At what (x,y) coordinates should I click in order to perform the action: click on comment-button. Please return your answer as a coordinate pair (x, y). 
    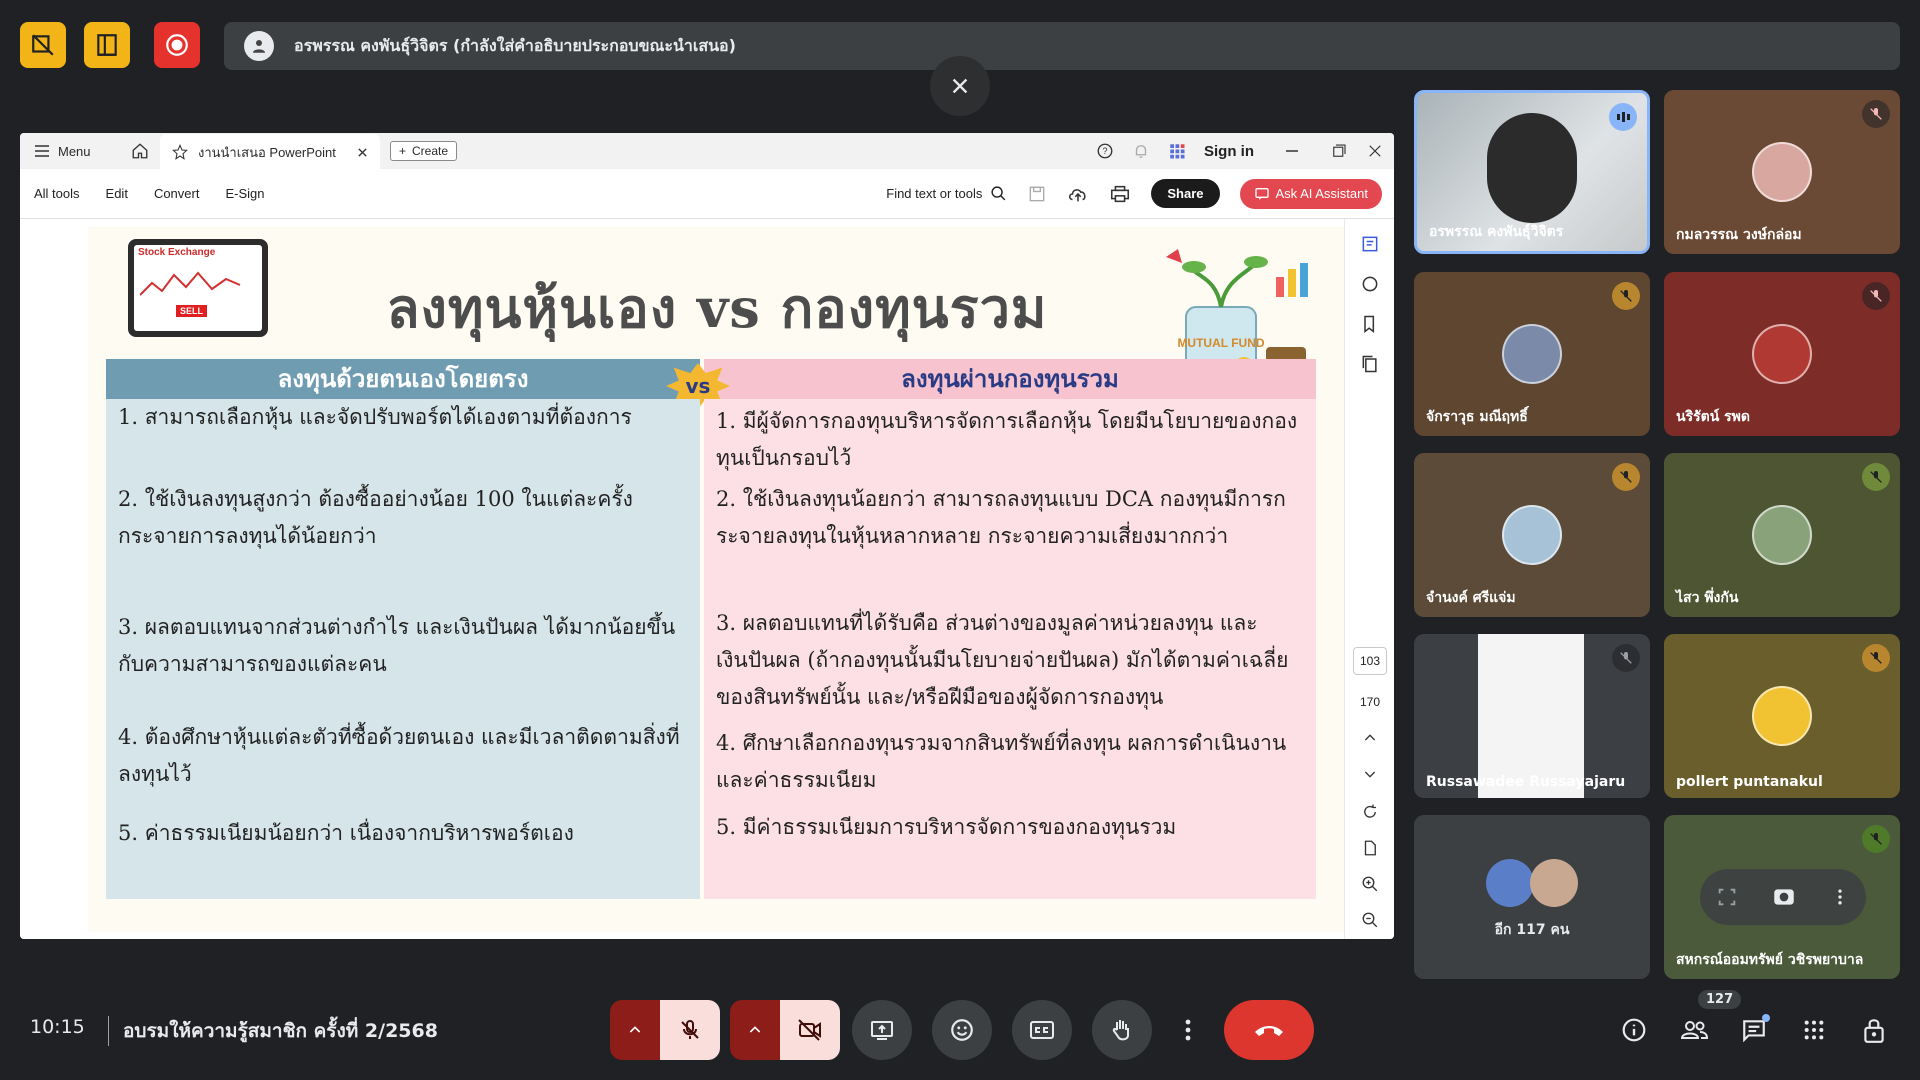
    Looking at the image, I should click on (1370, 284).